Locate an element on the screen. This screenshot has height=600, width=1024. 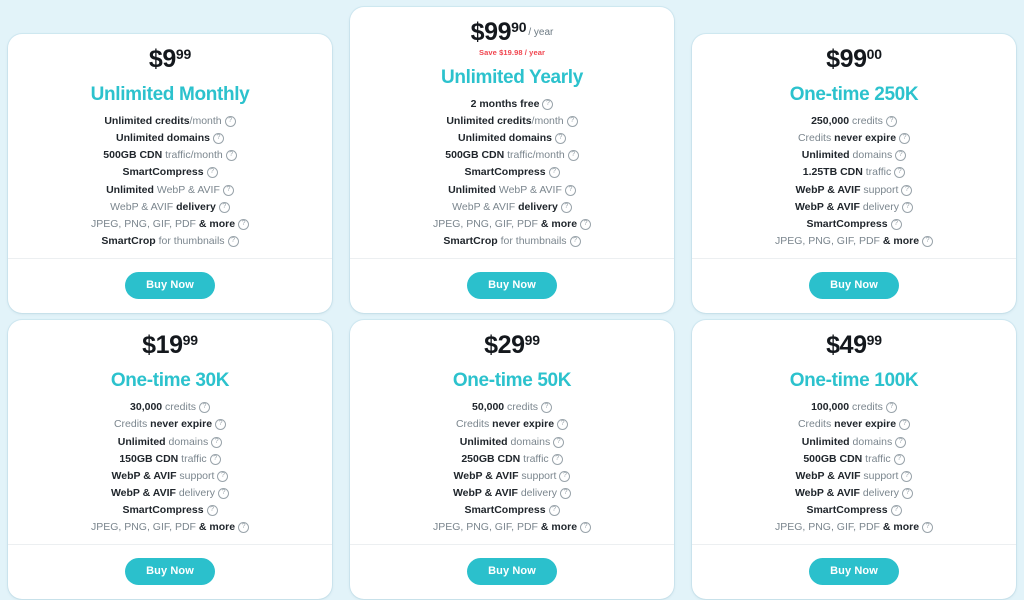
buy-now-button-one-time-250k: Buy Now is located at coordinates (854, 285).